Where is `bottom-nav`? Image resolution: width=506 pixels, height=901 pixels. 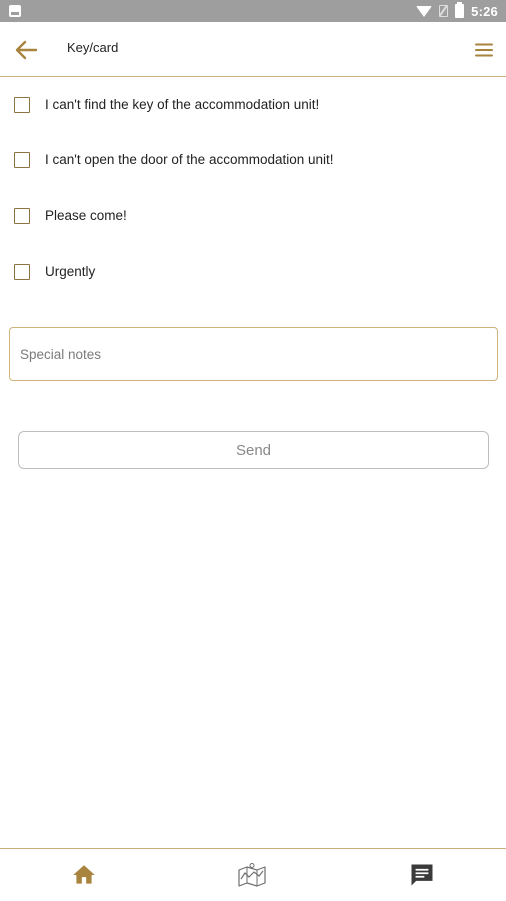
bottom-nav is located at coordinates (253, 874).